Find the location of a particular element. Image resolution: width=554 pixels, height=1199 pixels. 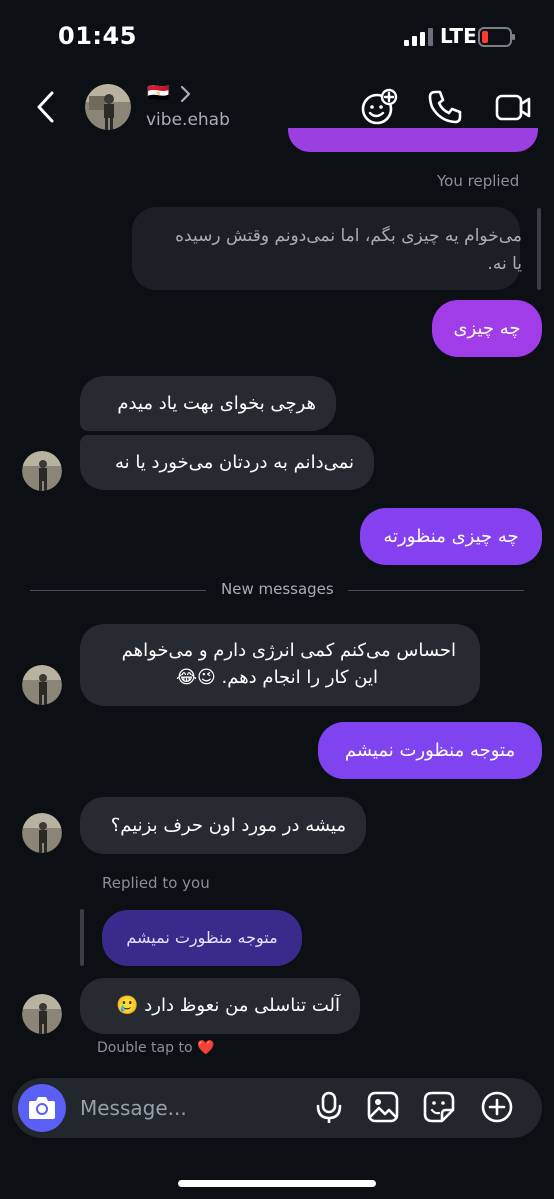

double-tap-hint: Double tap to ❤️ is located at coordinates (156, 1048).